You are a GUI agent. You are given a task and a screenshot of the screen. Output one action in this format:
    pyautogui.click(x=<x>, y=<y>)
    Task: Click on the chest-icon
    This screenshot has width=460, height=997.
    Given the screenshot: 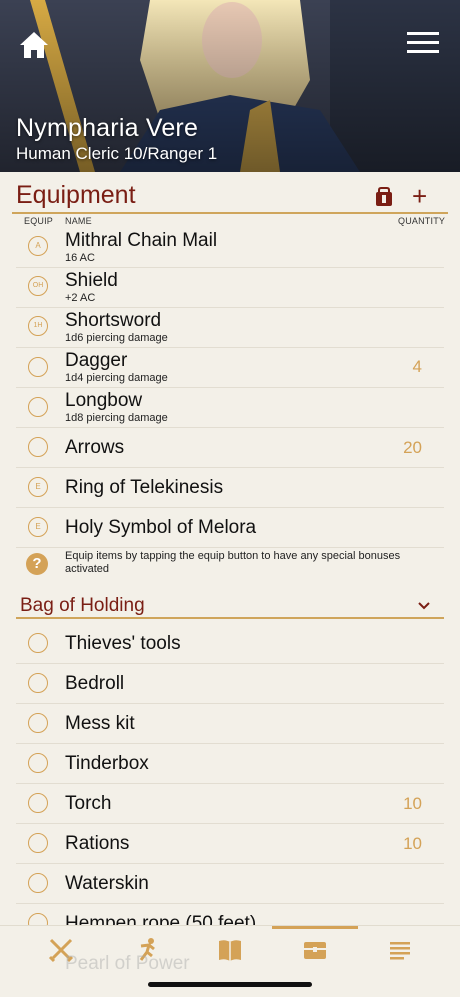 What is the action you would take?
    pyautogui.click(x=315, y=950)
    